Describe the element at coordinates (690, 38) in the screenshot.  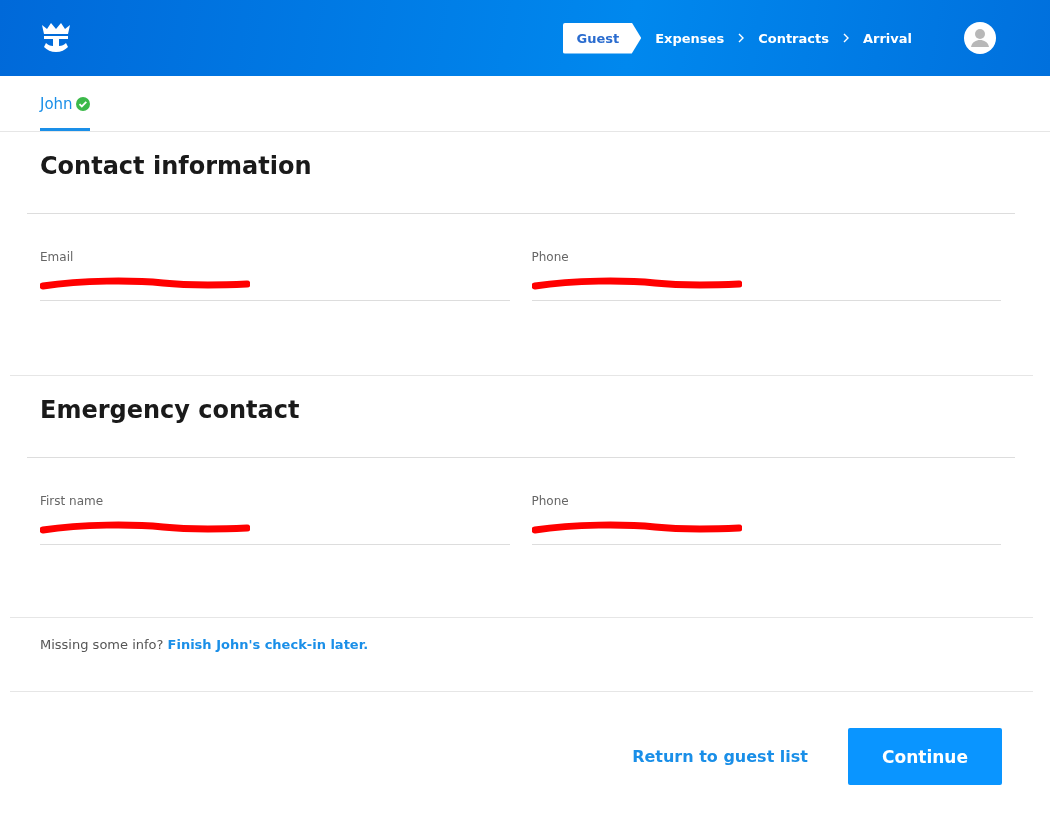
I see `progress-step: Expenses` at that location.